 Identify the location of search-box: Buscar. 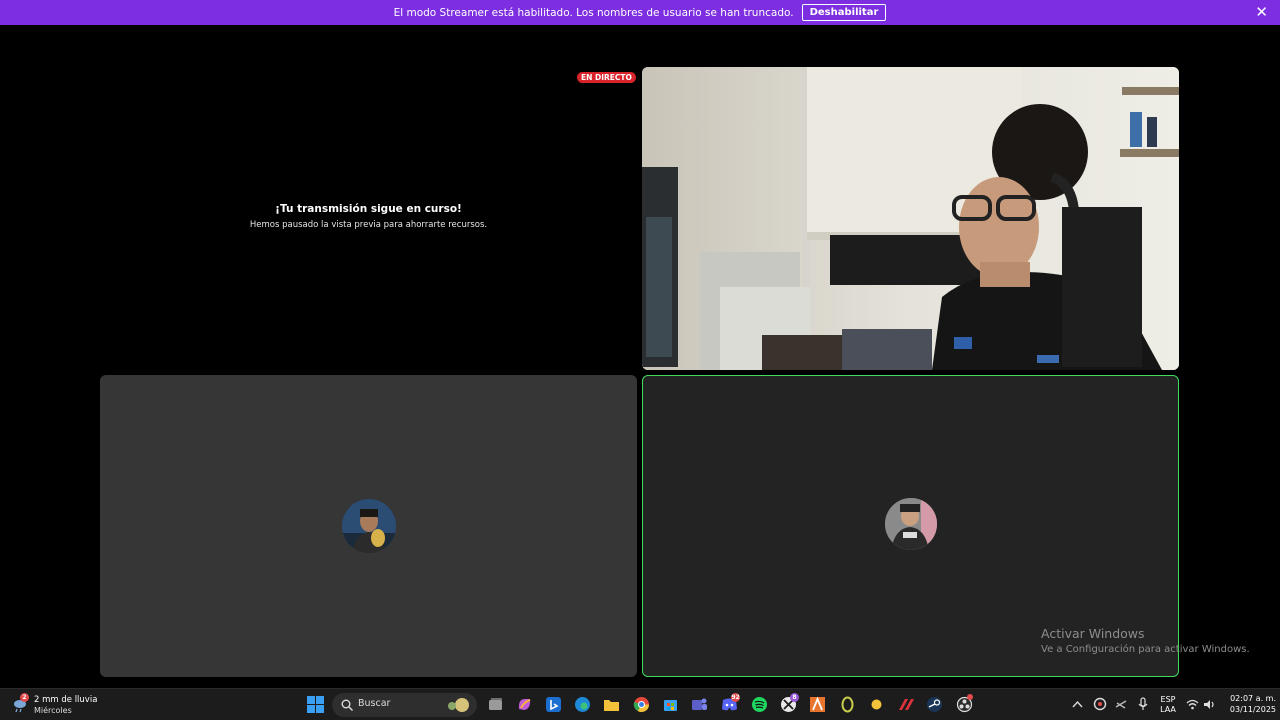
(404, 705).